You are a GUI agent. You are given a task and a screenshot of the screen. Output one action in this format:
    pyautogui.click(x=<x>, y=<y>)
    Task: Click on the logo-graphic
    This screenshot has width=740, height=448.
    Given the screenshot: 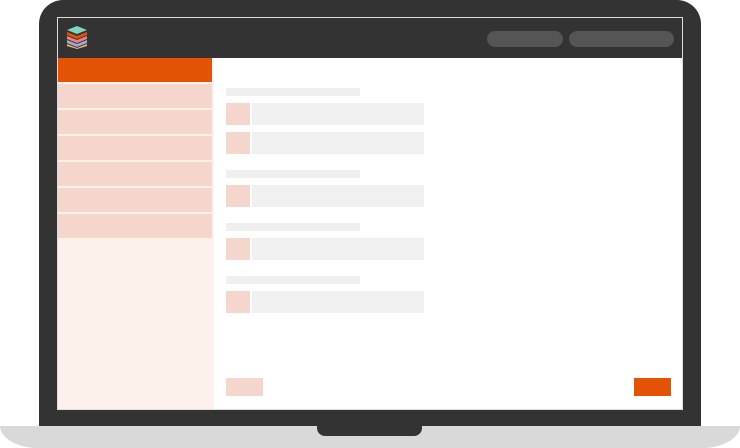 What is the action you would take?
    pyautogui.click(x=77, y=37)
    